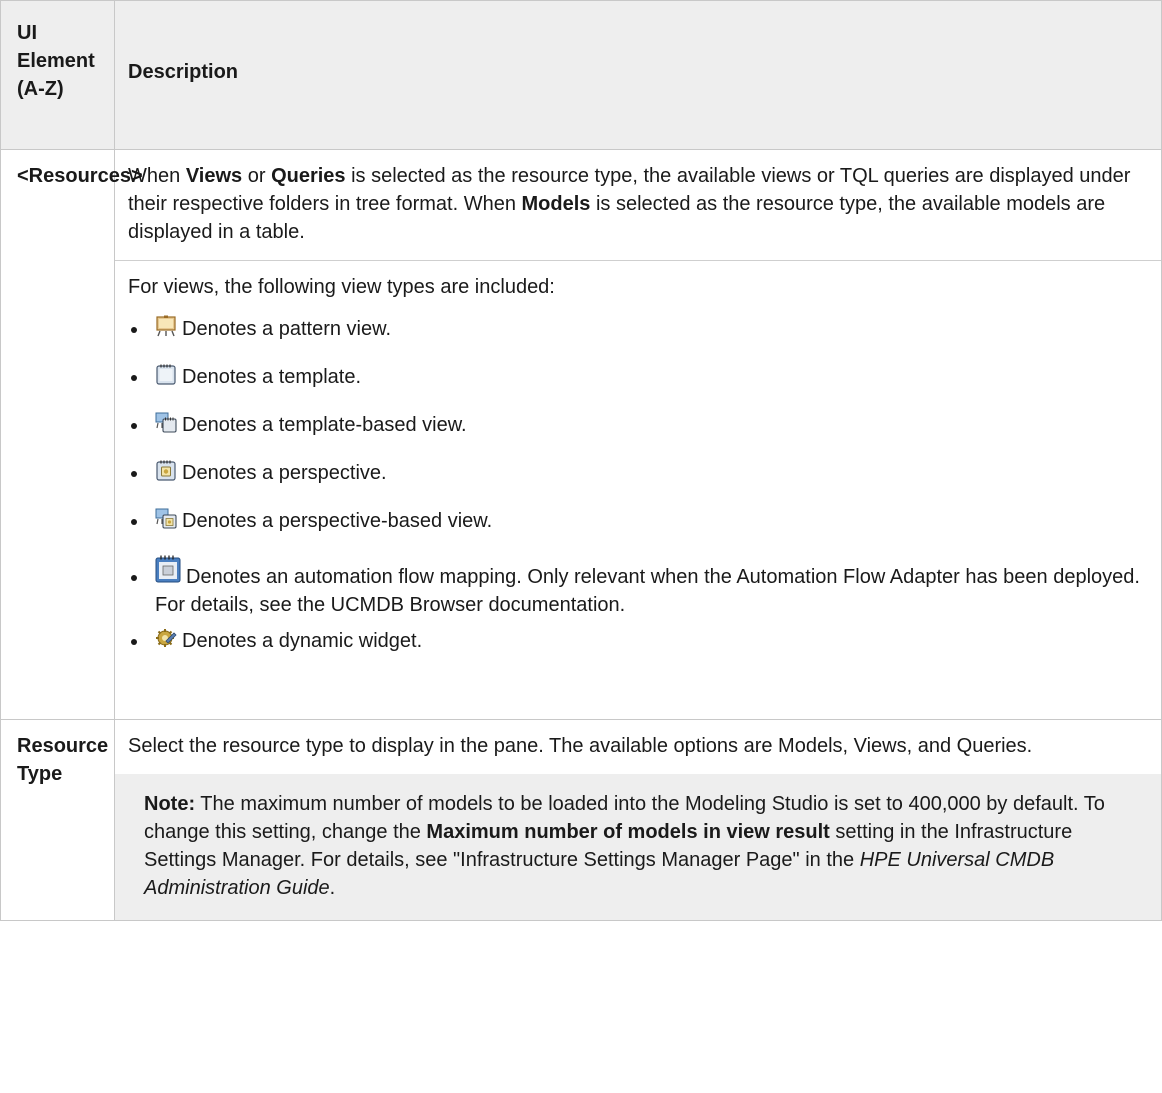  What do you see at coordinates (556, 204) in the screenshot?
I see `bold-term: Models` at bounding box center [556, 204].